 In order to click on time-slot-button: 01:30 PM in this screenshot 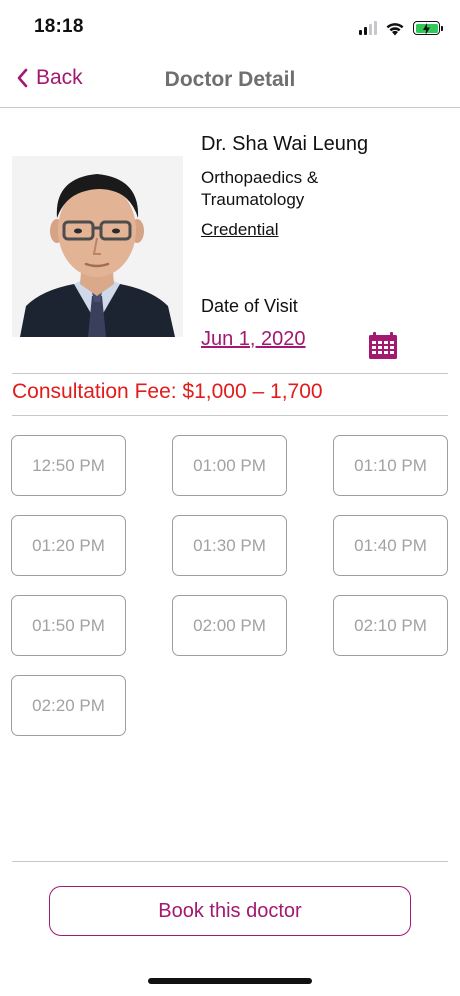, I will do `click(229, 545)`.